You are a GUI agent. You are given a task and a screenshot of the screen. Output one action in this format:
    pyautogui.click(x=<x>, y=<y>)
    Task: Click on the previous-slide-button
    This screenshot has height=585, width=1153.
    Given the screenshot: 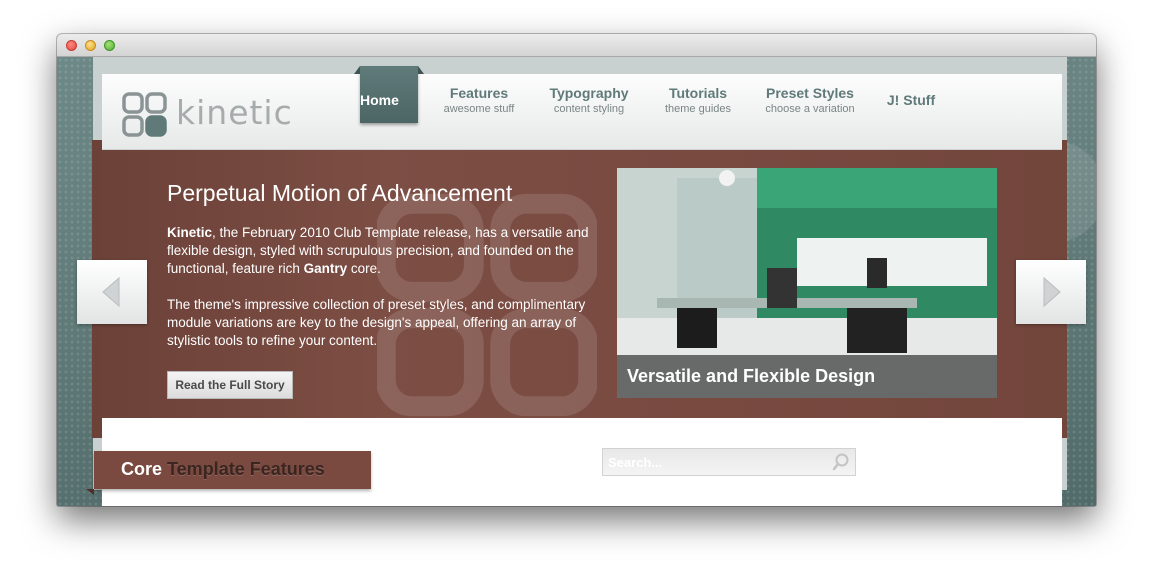 What is the action you would take?
    pyautogui.click(x=112, y=292)
    